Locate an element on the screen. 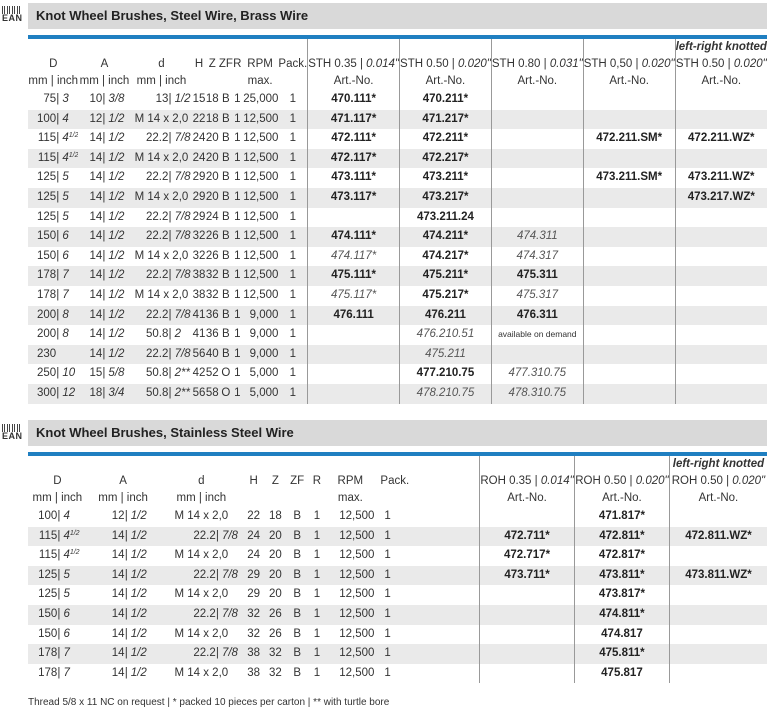 The height and width of the screenshot is (714, 767). a-inch-value: 3/4 is located at coordinates (116, 392).